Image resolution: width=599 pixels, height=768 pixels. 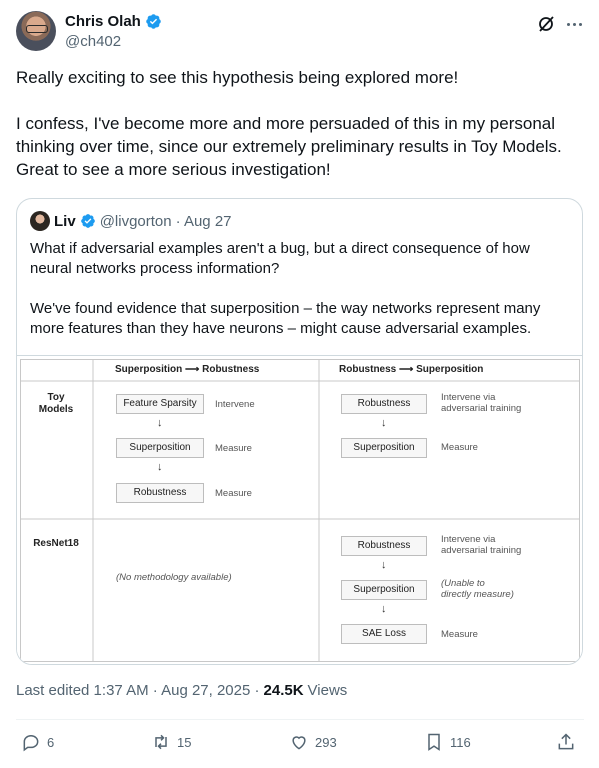 I want to click on more-options-icon, so click(x=574, y=24).